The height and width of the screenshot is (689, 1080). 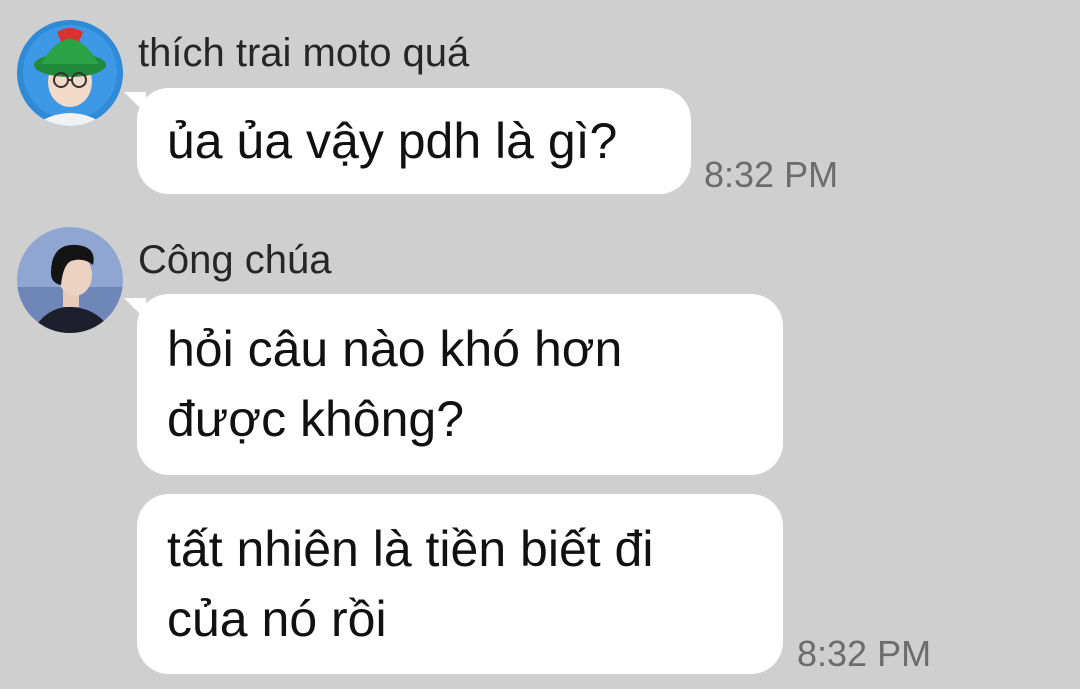 I want to click on message-text: ủa ủa vậy pdh là gì?, so click(x=392, y=141).